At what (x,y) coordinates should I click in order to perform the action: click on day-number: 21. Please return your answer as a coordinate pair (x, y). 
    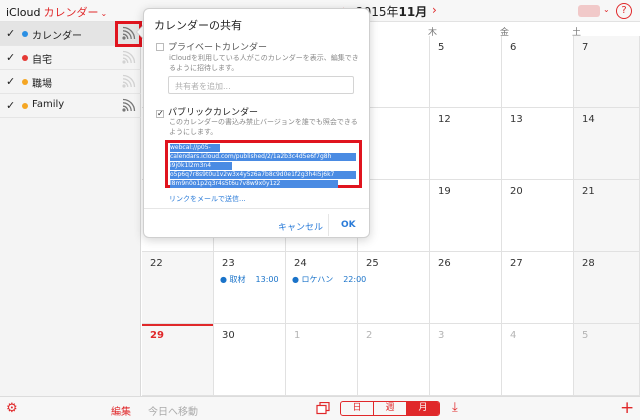
    Looking at the image, I should click on (588, 191).